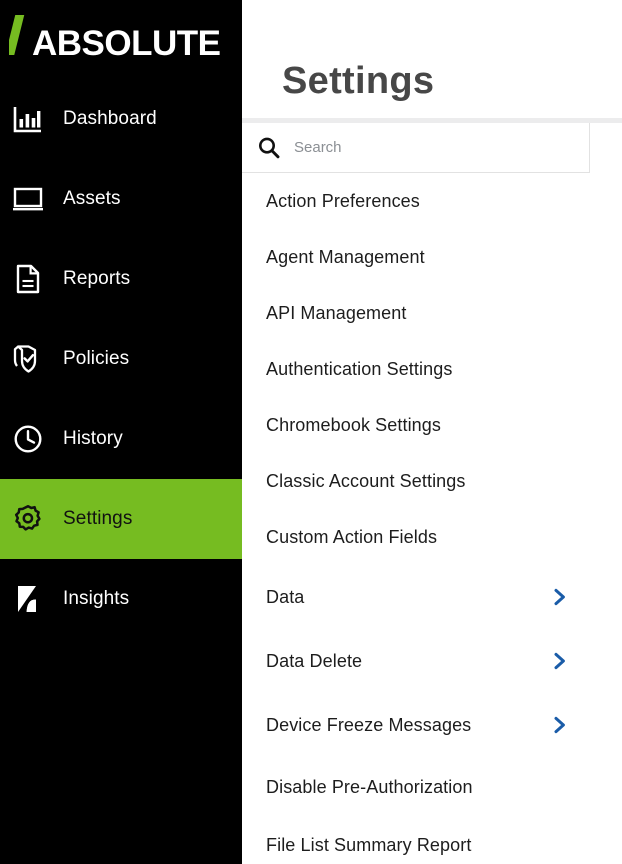 The width and height of the screenshot is (622, 864). What do you see at coordinates (343, 200) in the screenshot?
I see `list-item-label: Action Preferences` at bounding box center [343, 200].